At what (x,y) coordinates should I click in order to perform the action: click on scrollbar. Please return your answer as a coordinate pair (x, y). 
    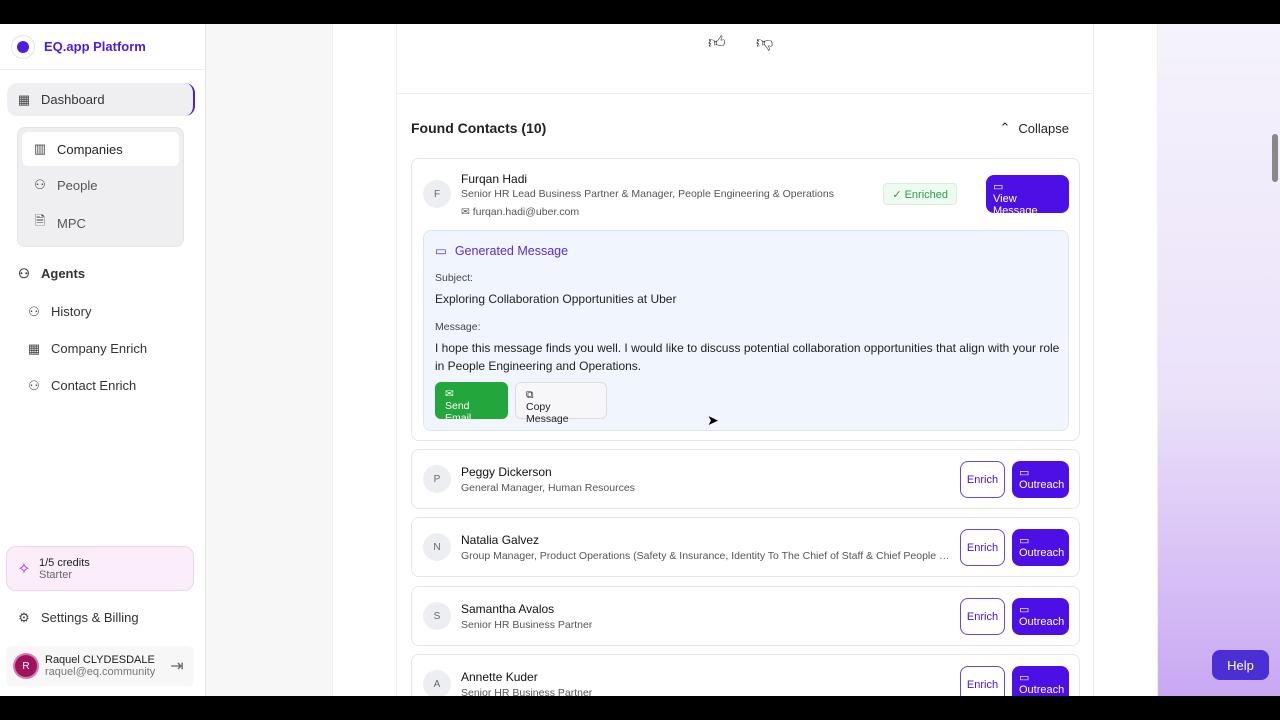
    Looking at the image, I should click on (1275, 158).